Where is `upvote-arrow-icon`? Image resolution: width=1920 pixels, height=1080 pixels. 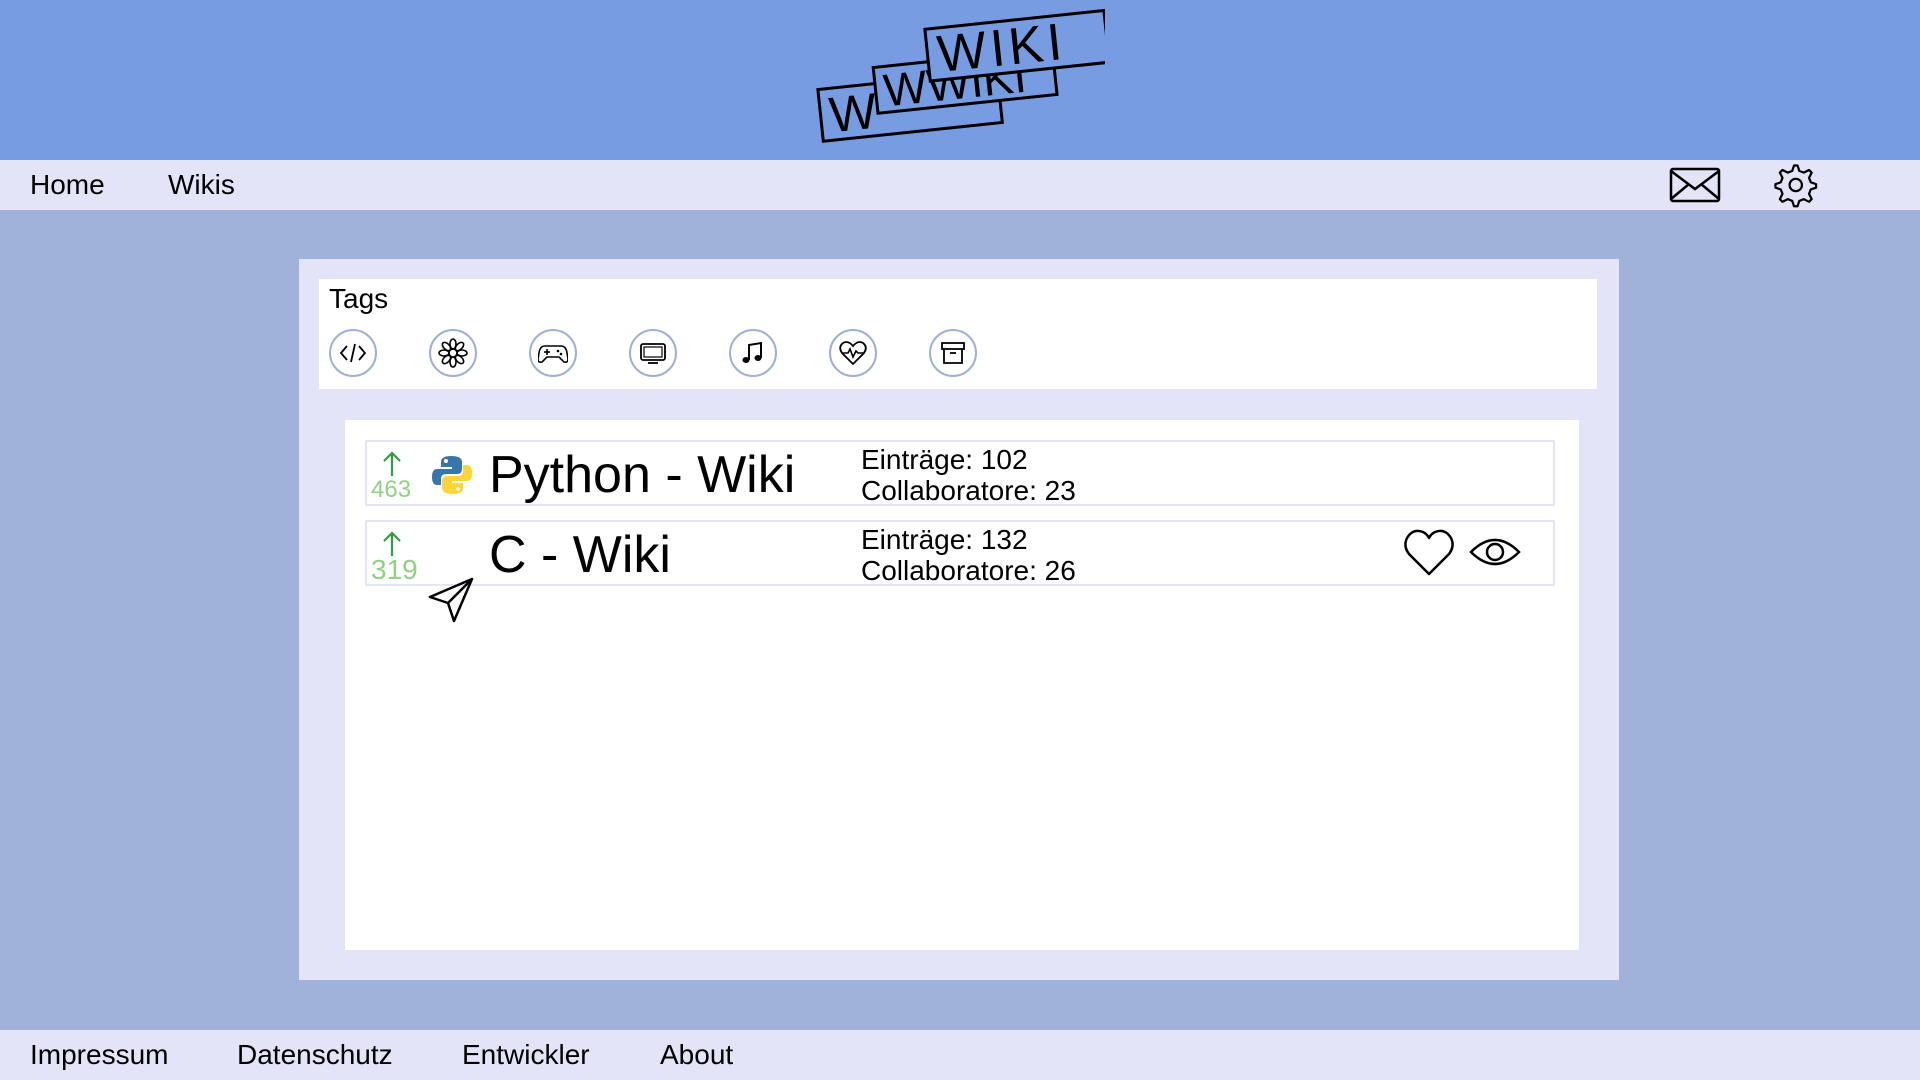
upvote-arrow-icon is located at coordinates (392, 464).